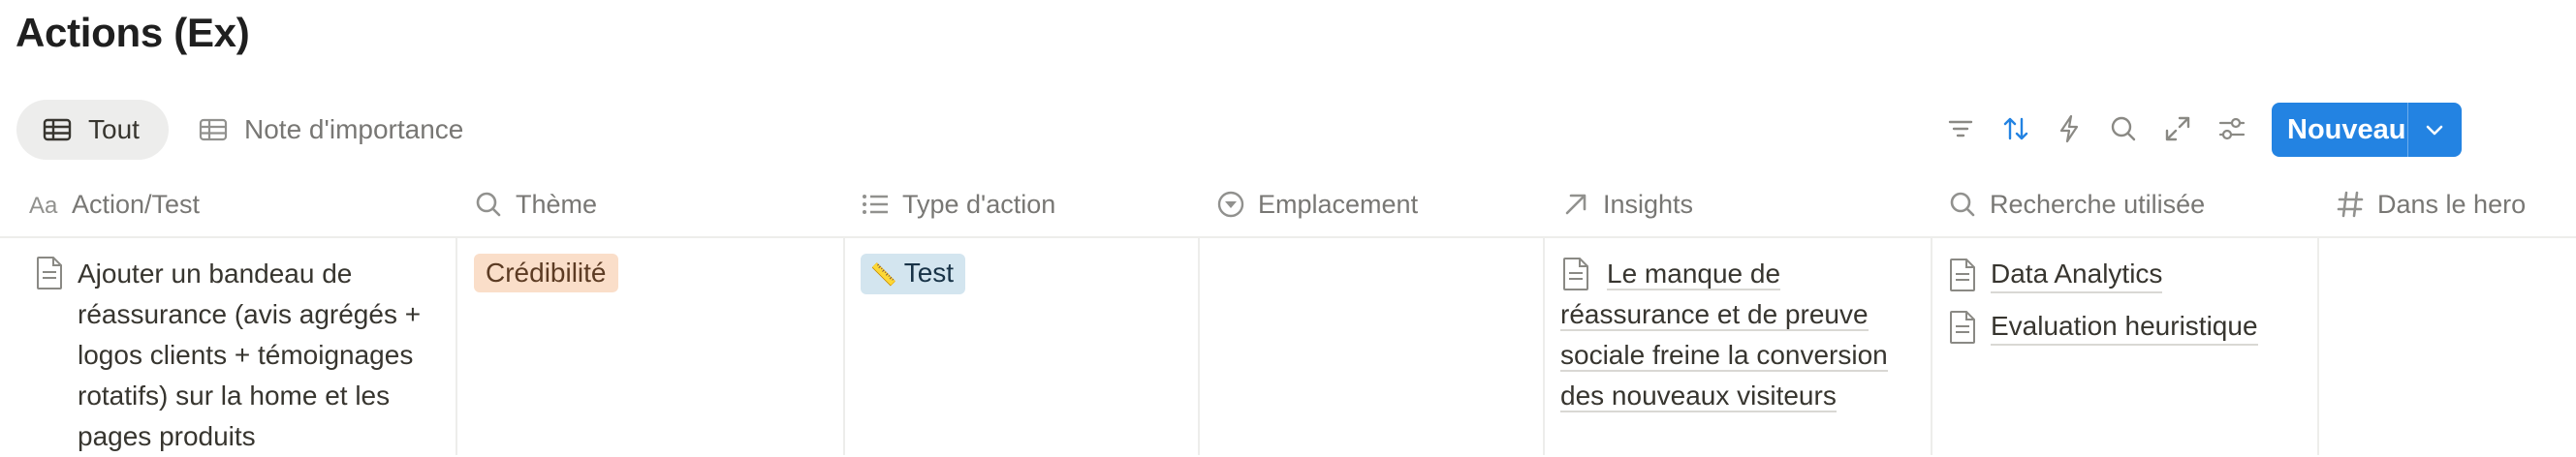 The height and width of the screenshot is (457, 2576). I want to click on column-header-dans-le-hero: Dans le hero, so click(2430, 204).